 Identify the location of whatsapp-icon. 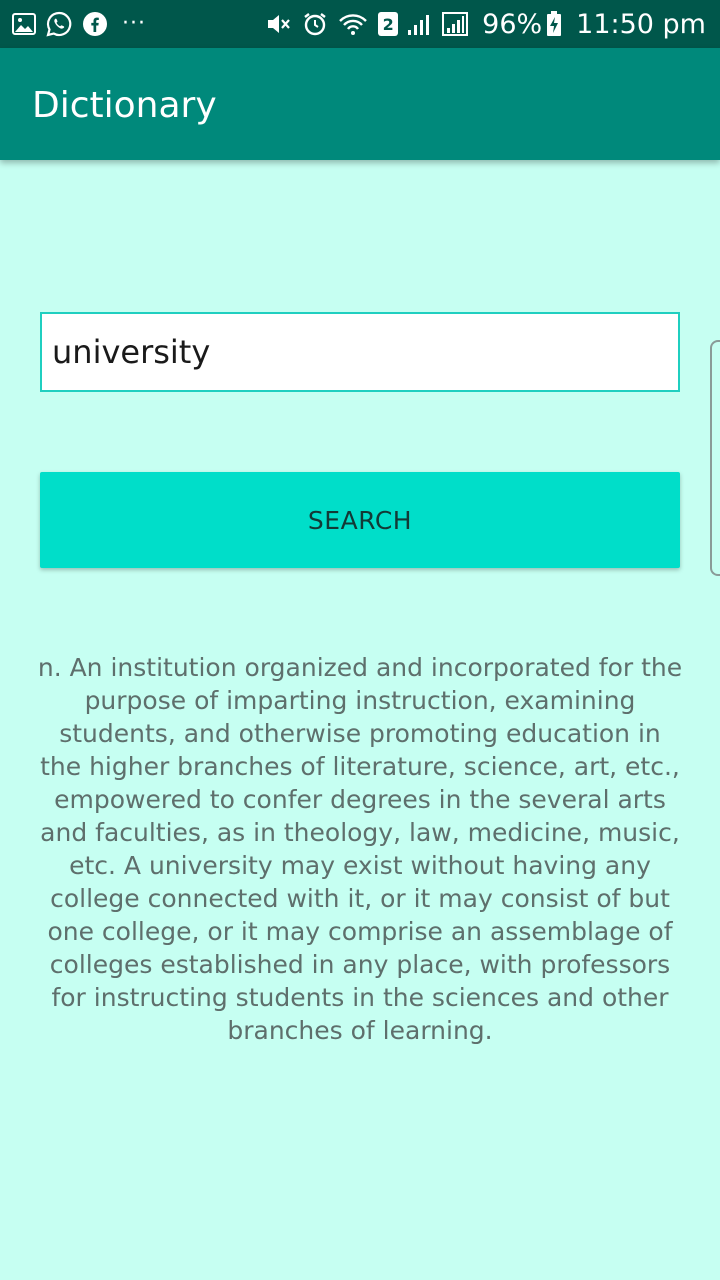
(59, 24).